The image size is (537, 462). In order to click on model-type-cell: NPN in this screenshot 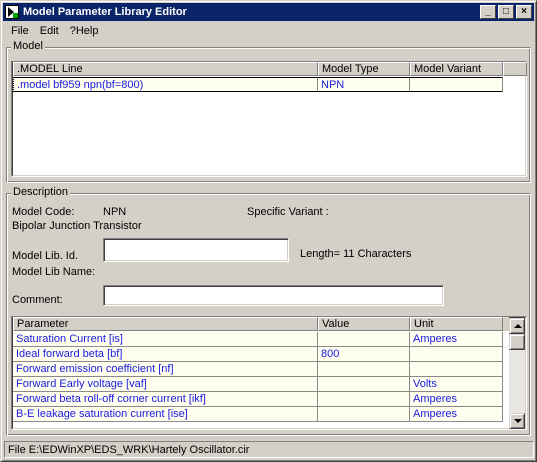, I will do `click(364, 84)`.